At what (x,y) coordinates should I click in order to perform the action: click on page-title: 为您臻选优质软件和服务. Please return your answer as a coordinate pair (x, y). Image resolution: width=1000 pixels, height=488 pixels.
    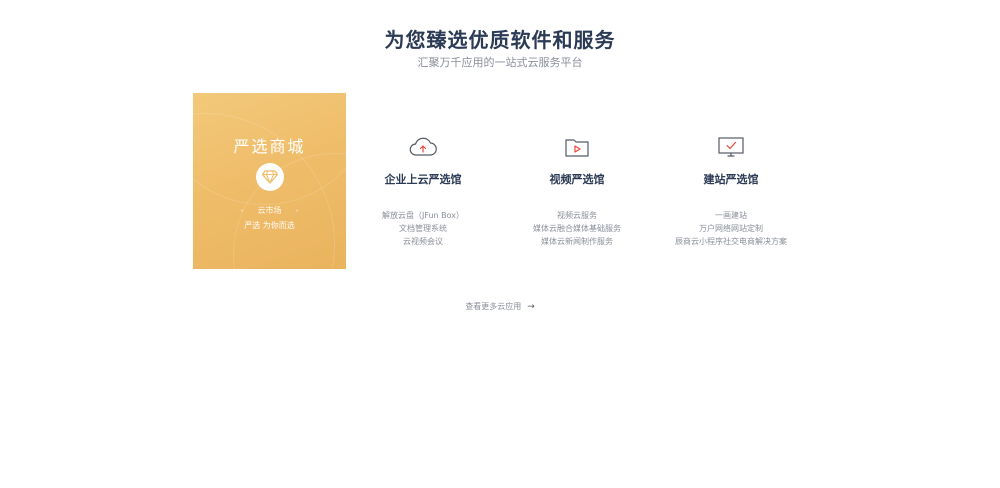
    Looking at the image, I should click on (500, 40).